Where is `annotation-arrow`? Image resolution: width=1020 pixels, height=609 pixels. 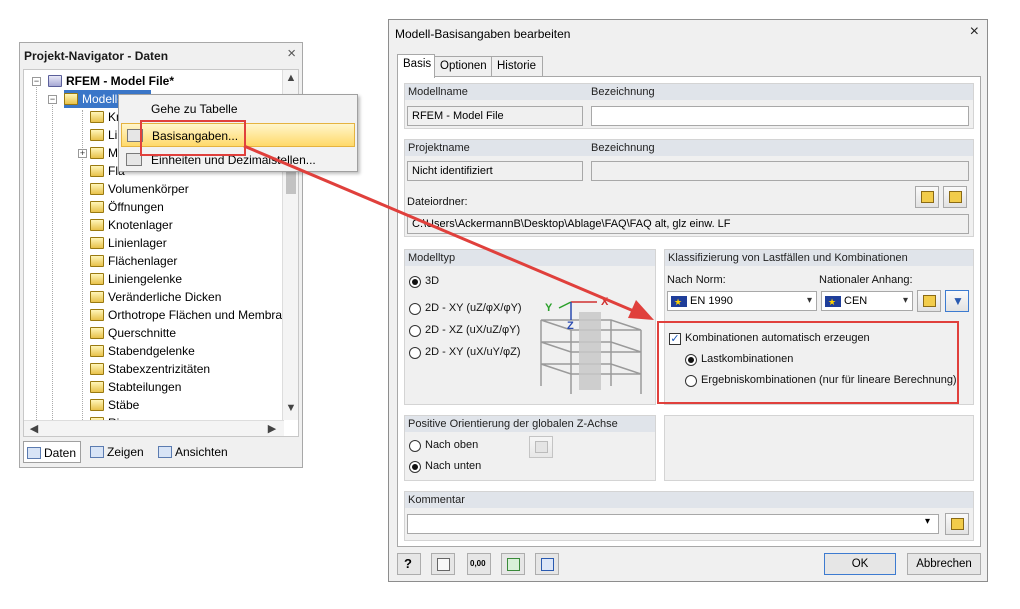
annotation-arrow is located at coordinates (448, 232).